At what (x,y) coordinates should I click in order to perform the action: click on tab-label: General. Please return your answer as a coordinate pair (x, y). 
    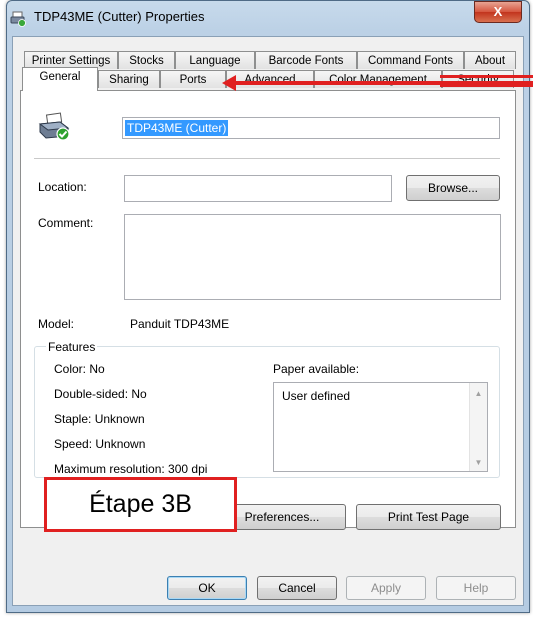
    Looking at the image, I should click on (60, 77).